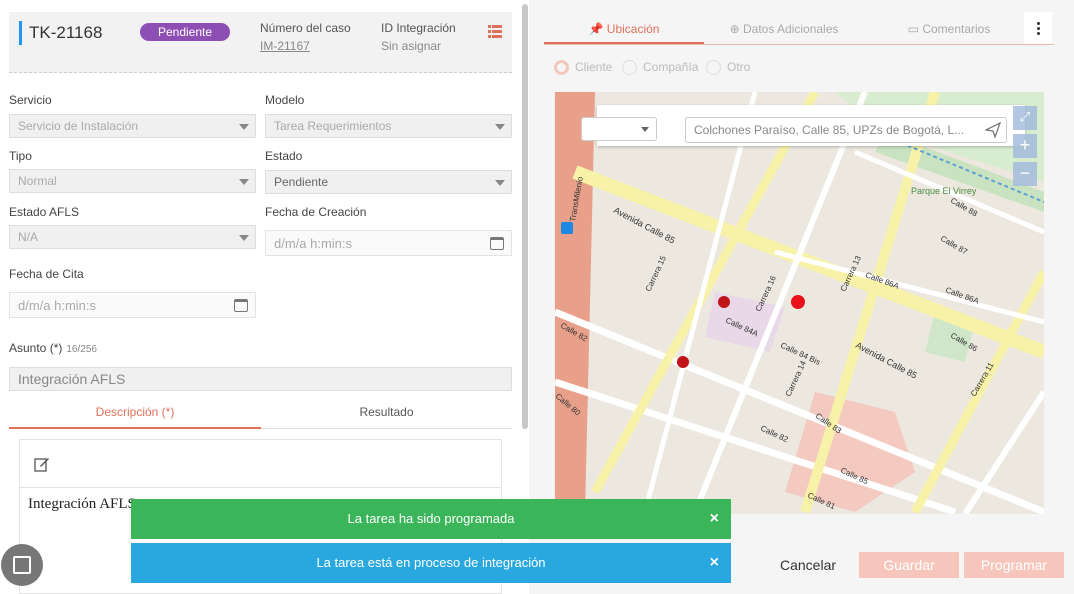 This screenshot has width=1074, height=594. I want to click on asunto-input: Integración AFLS, so click(260, 379).